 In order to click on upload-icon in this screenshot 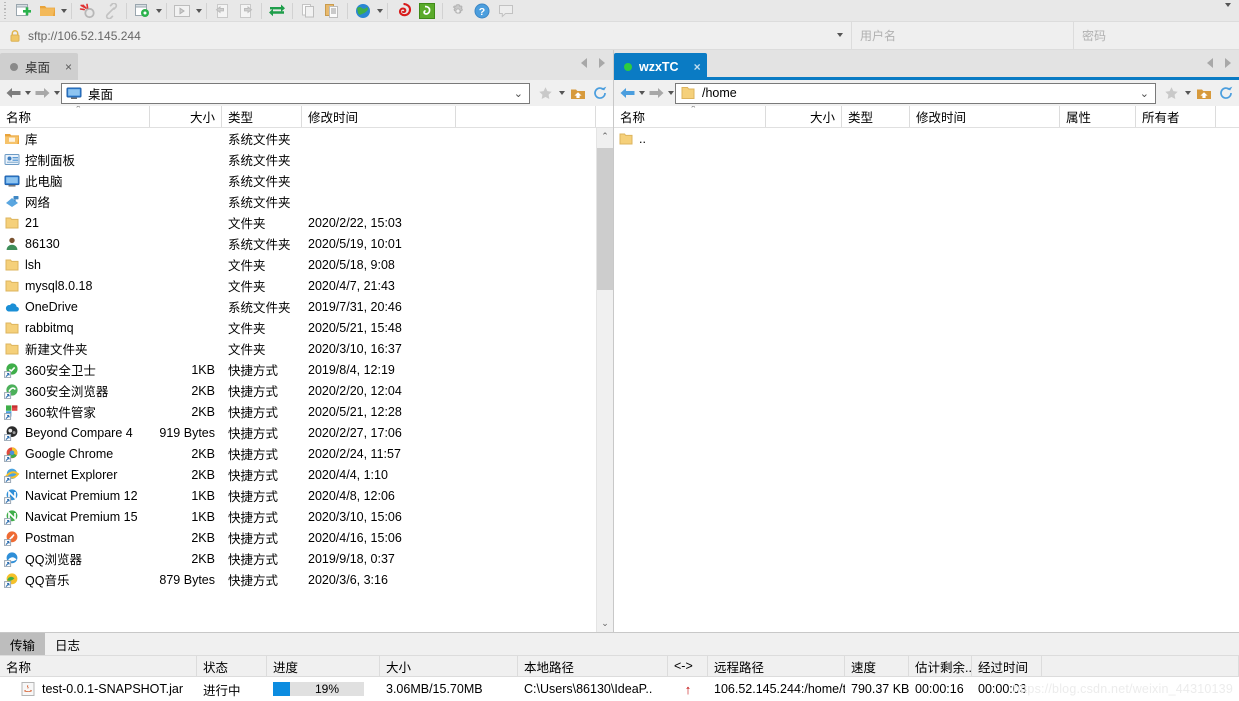, I will do `click(246, 11)`.